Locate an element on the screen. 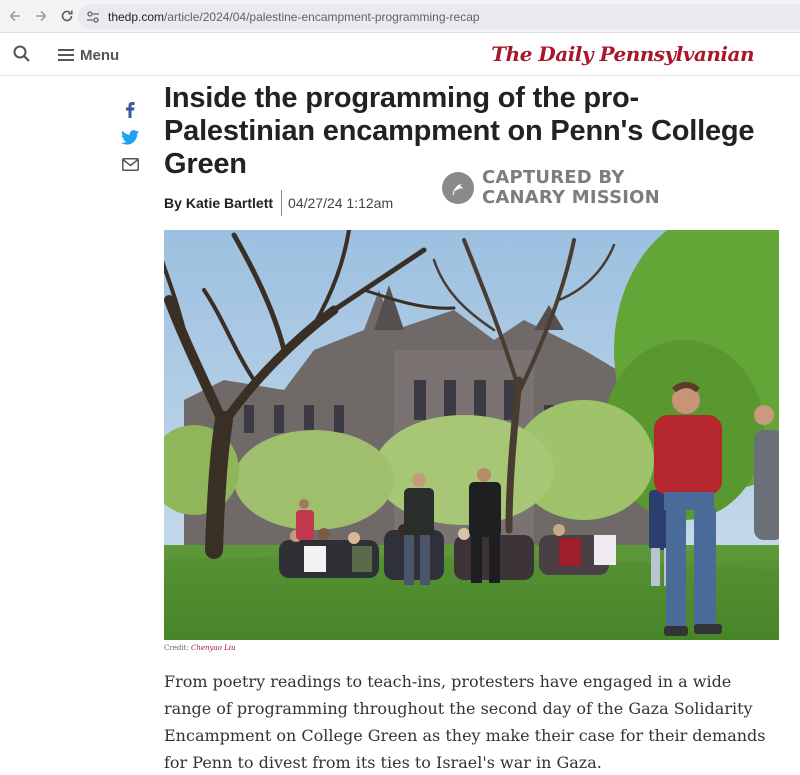 The height and width of the screenshot is (775, 800). facebook-icon is located at coordinates (130, 110).